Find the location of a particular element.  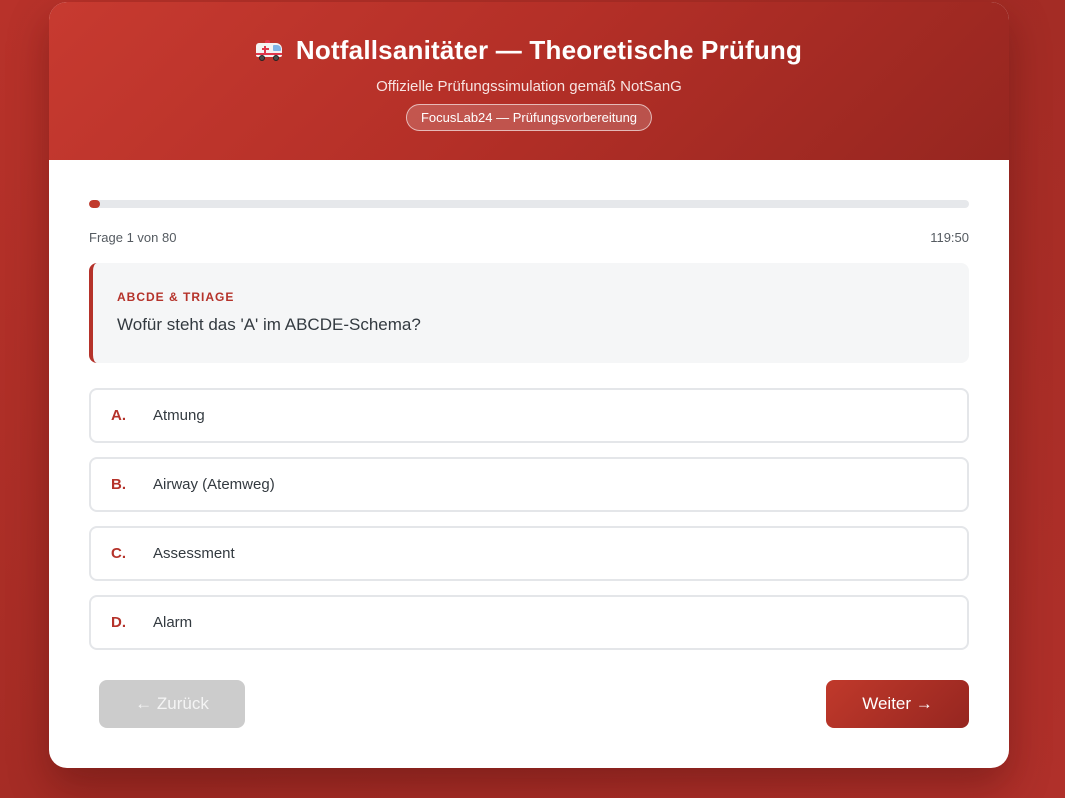

title-row: Notfallsanitäter — Theoretische Prüfung is located at coordinates (529, 50).